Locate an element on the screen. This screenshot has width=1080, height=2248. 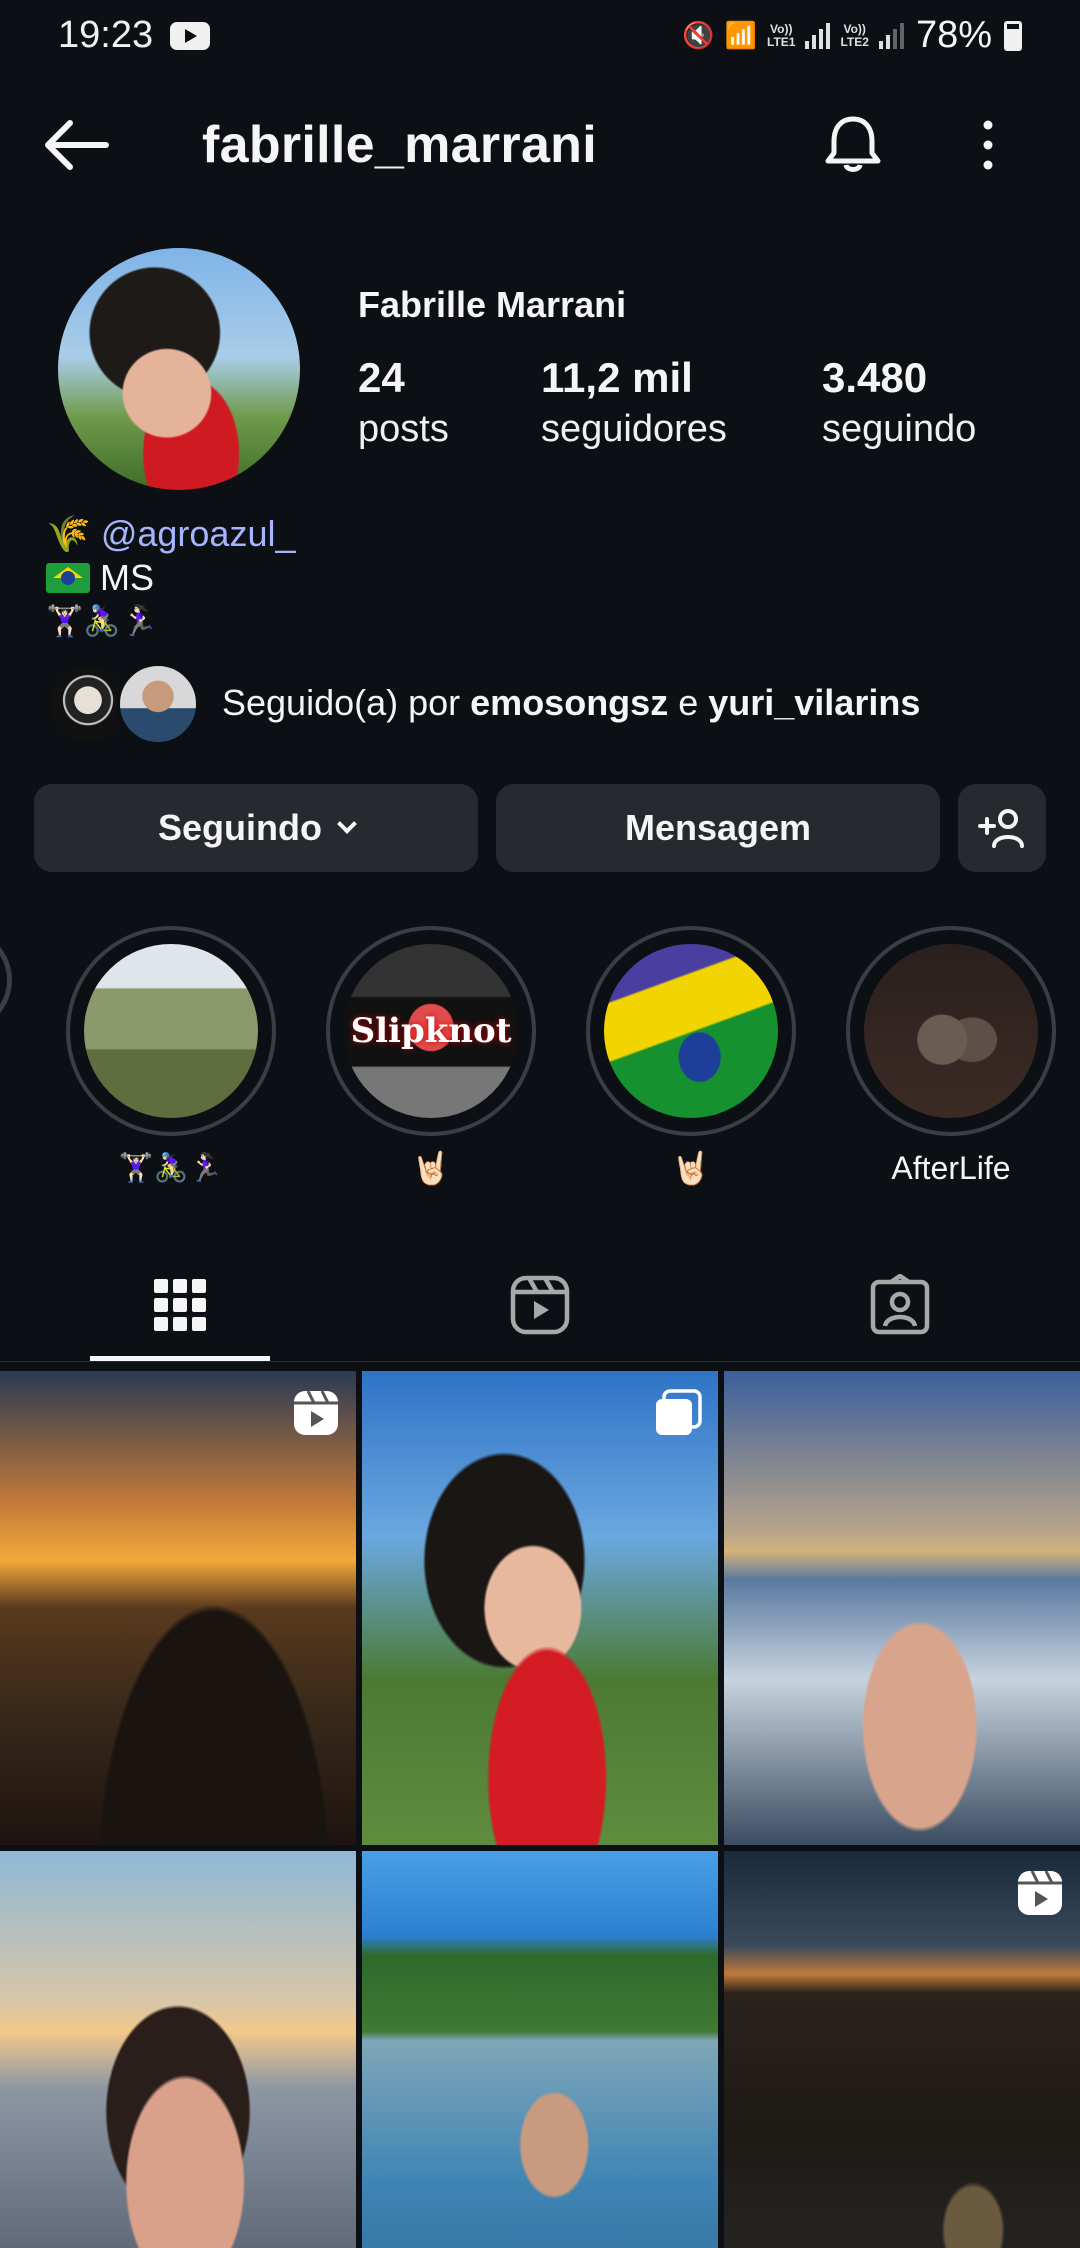
battery-percent: 78% is located at coordinates (953, 35).